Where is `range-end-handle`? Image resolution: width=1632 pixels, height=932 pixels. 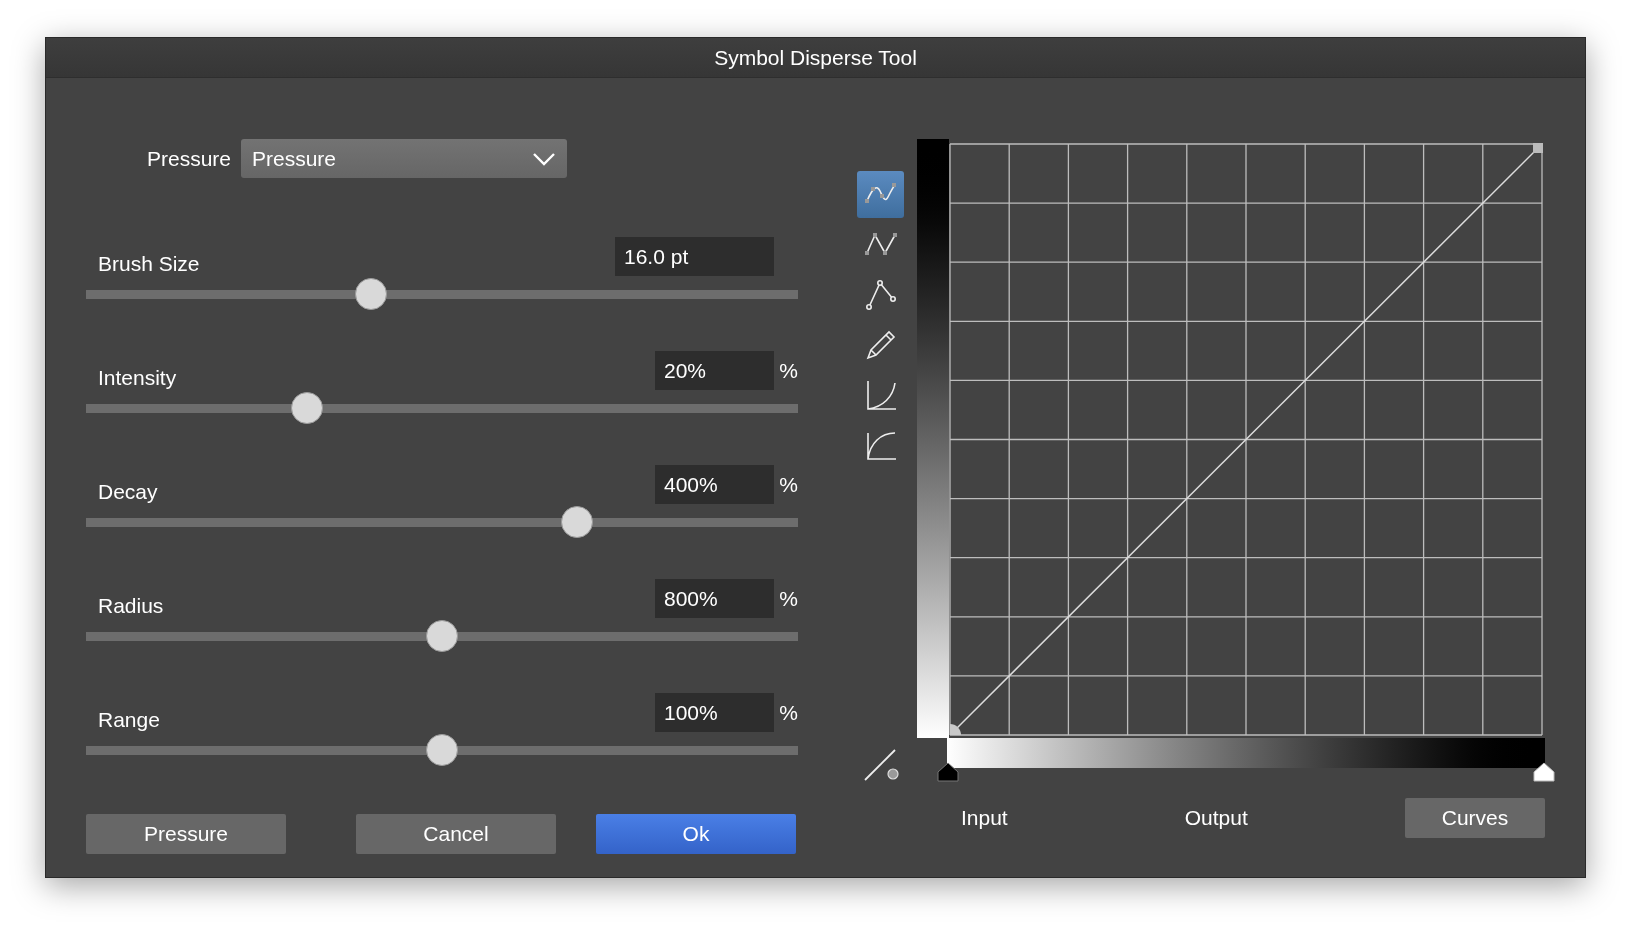
range-end-handle is located at coordinates (1544, 772).